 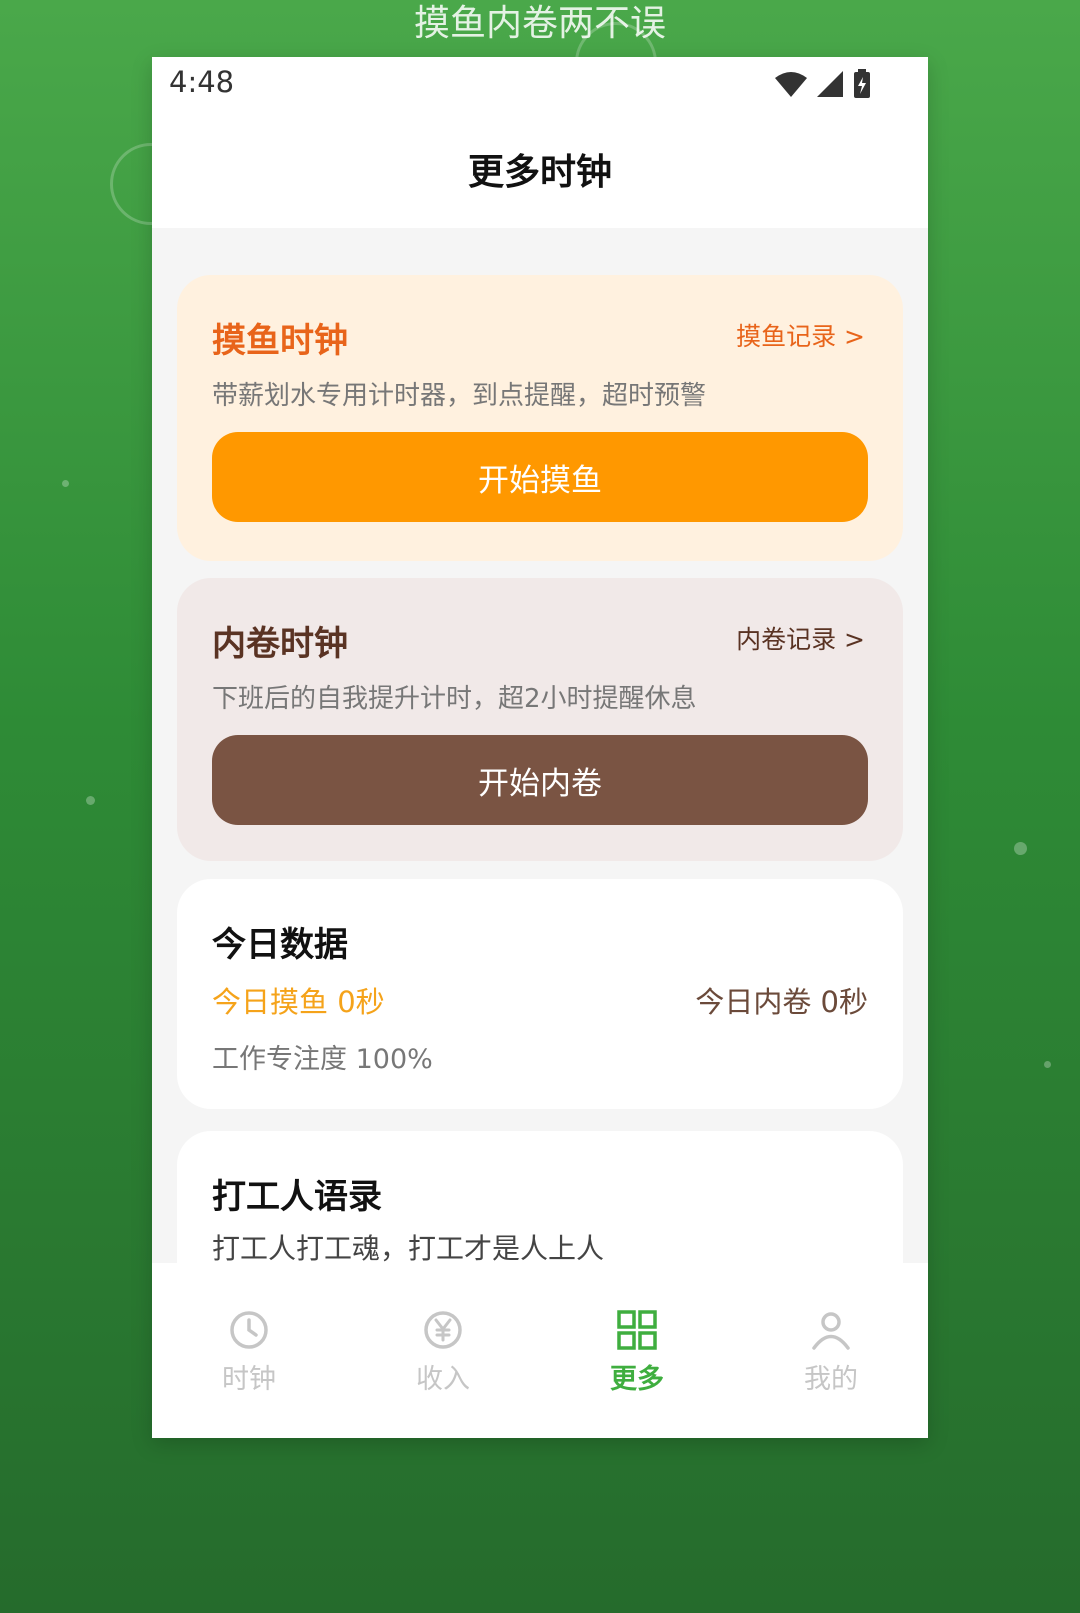 I want to click on tab-label: 我的, so click(x=831, y=1379).